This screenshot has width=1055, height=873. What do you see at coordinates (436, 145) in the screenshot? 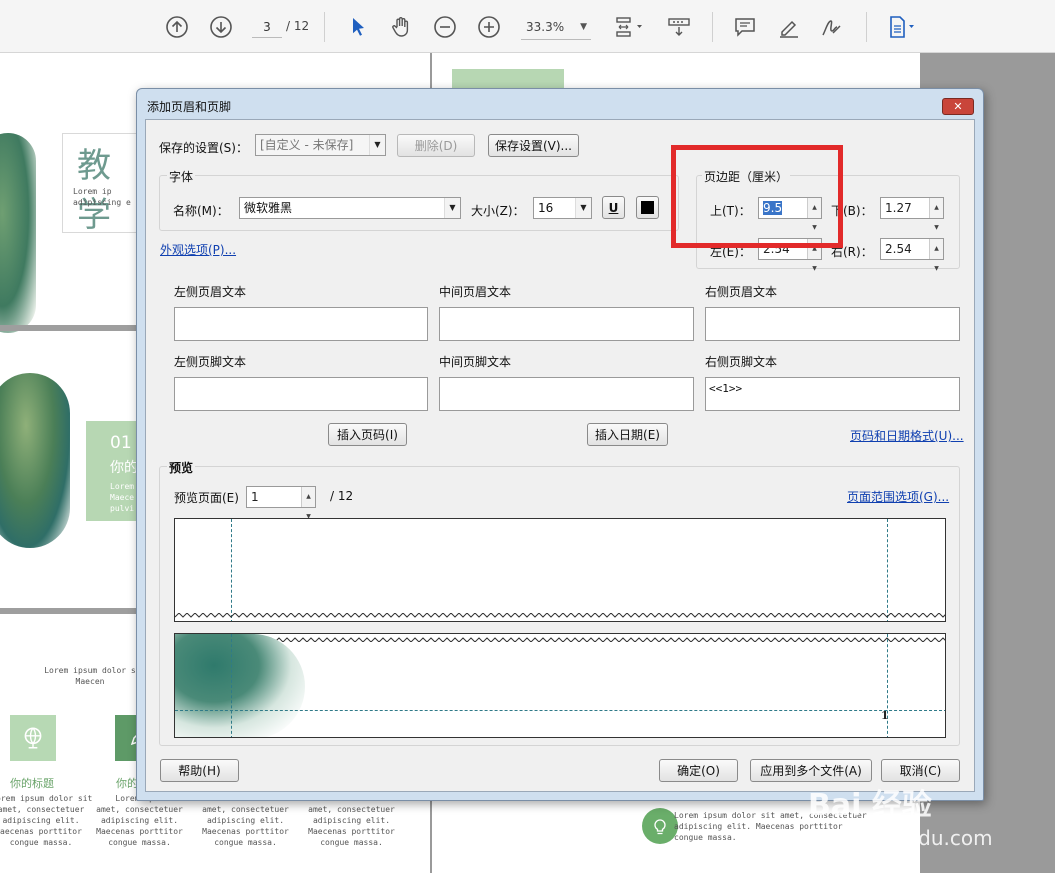
I see `delete-button: 删除(D)` at bounding box center [436, 145].